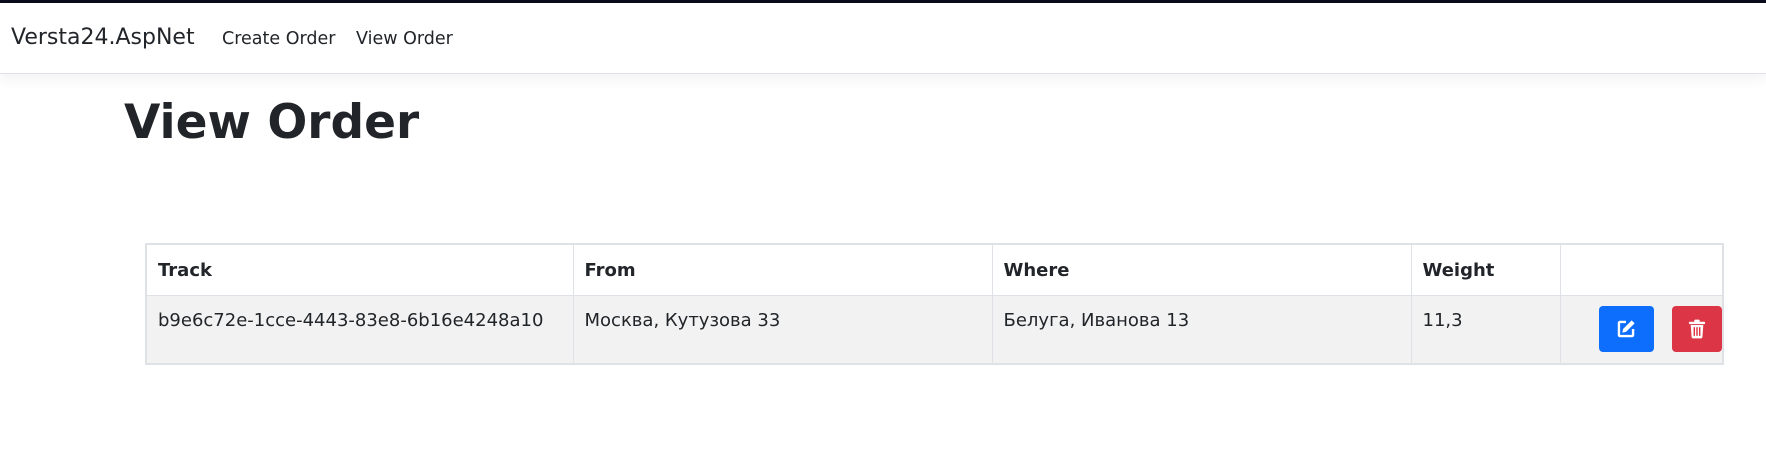 This screenshot has width=1766, height=453. What do you see at coordinates (360, 270) in the screenshot?
I see `column-header-track: Track` at bounding box center [360, 270].